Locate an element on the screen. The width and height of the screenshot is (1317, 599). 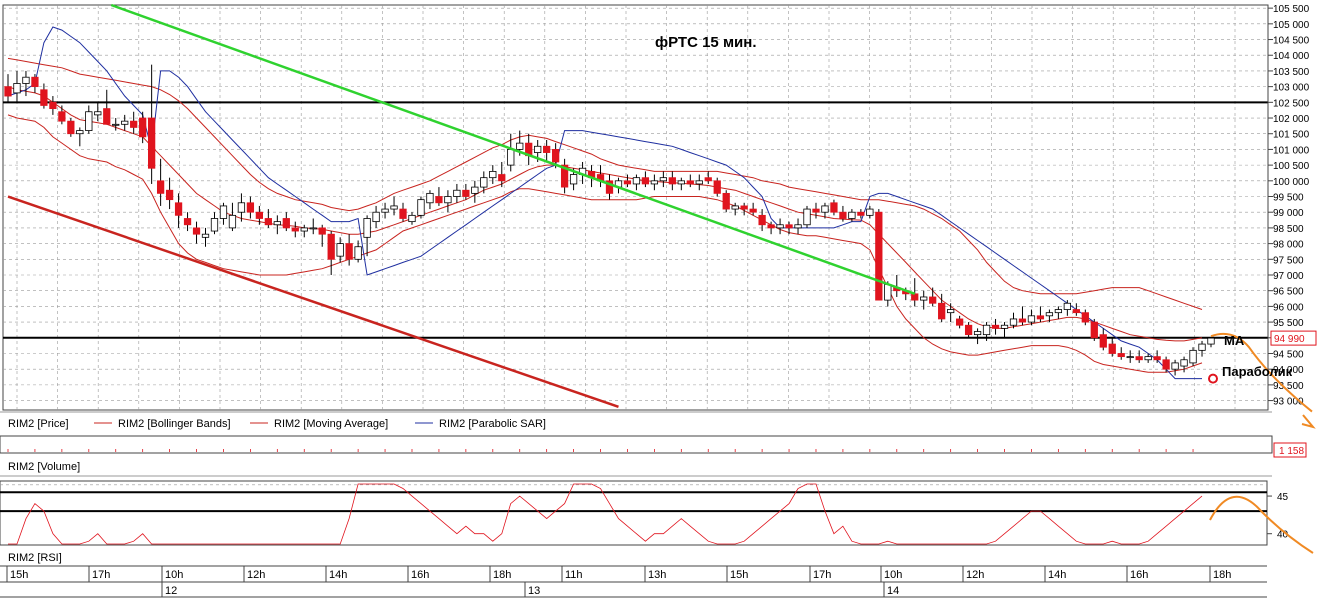
y-tick-label: 98 500 is located at coordinates (1288, 229).